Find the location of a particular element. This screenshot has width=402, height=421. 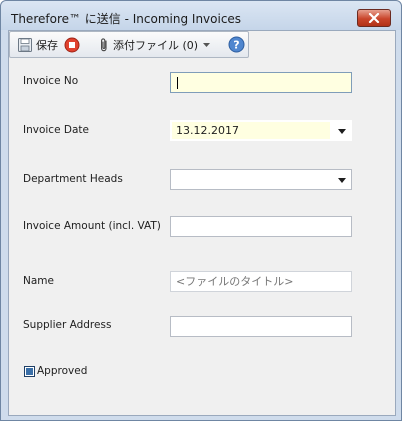

name-field is located at coordinates (261, 281).